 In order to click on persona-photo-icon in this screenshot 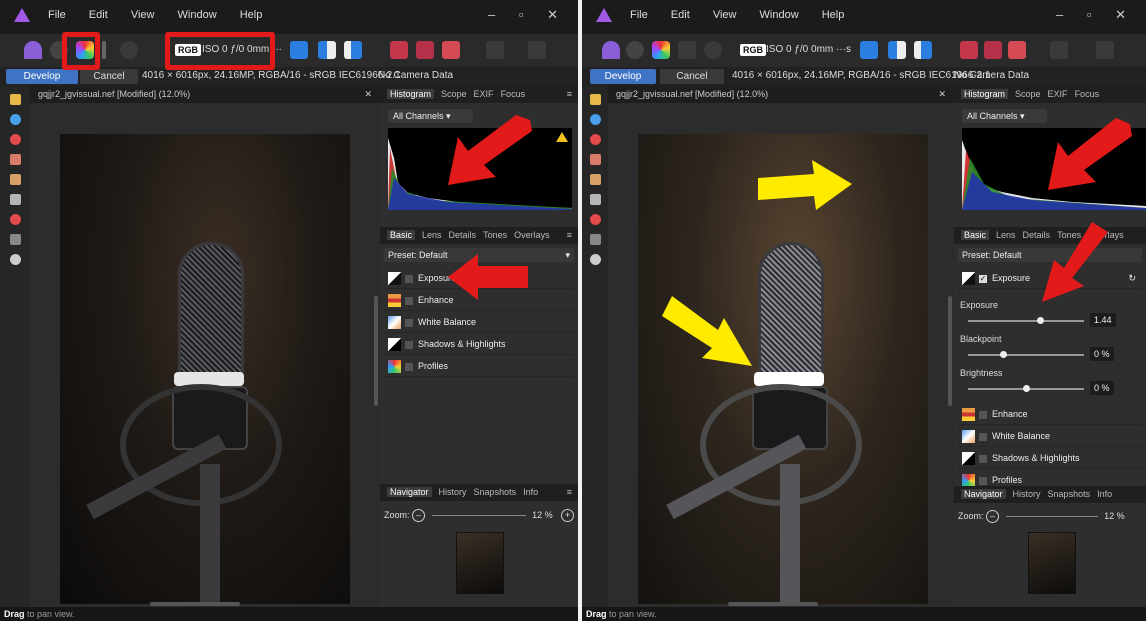, I will do `click(611, 50)`.